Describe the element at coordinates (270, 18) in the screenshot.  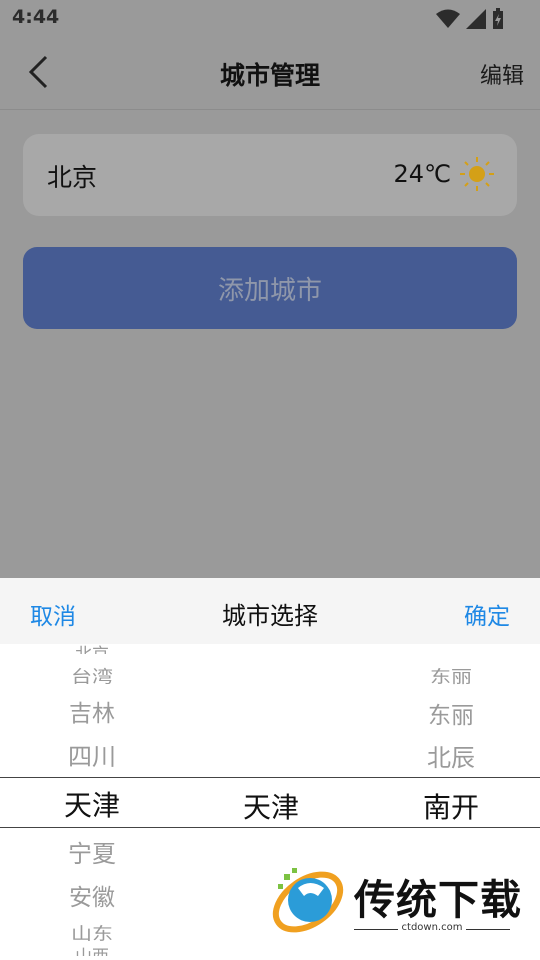
I see `status-bar: 4:44` at that location.